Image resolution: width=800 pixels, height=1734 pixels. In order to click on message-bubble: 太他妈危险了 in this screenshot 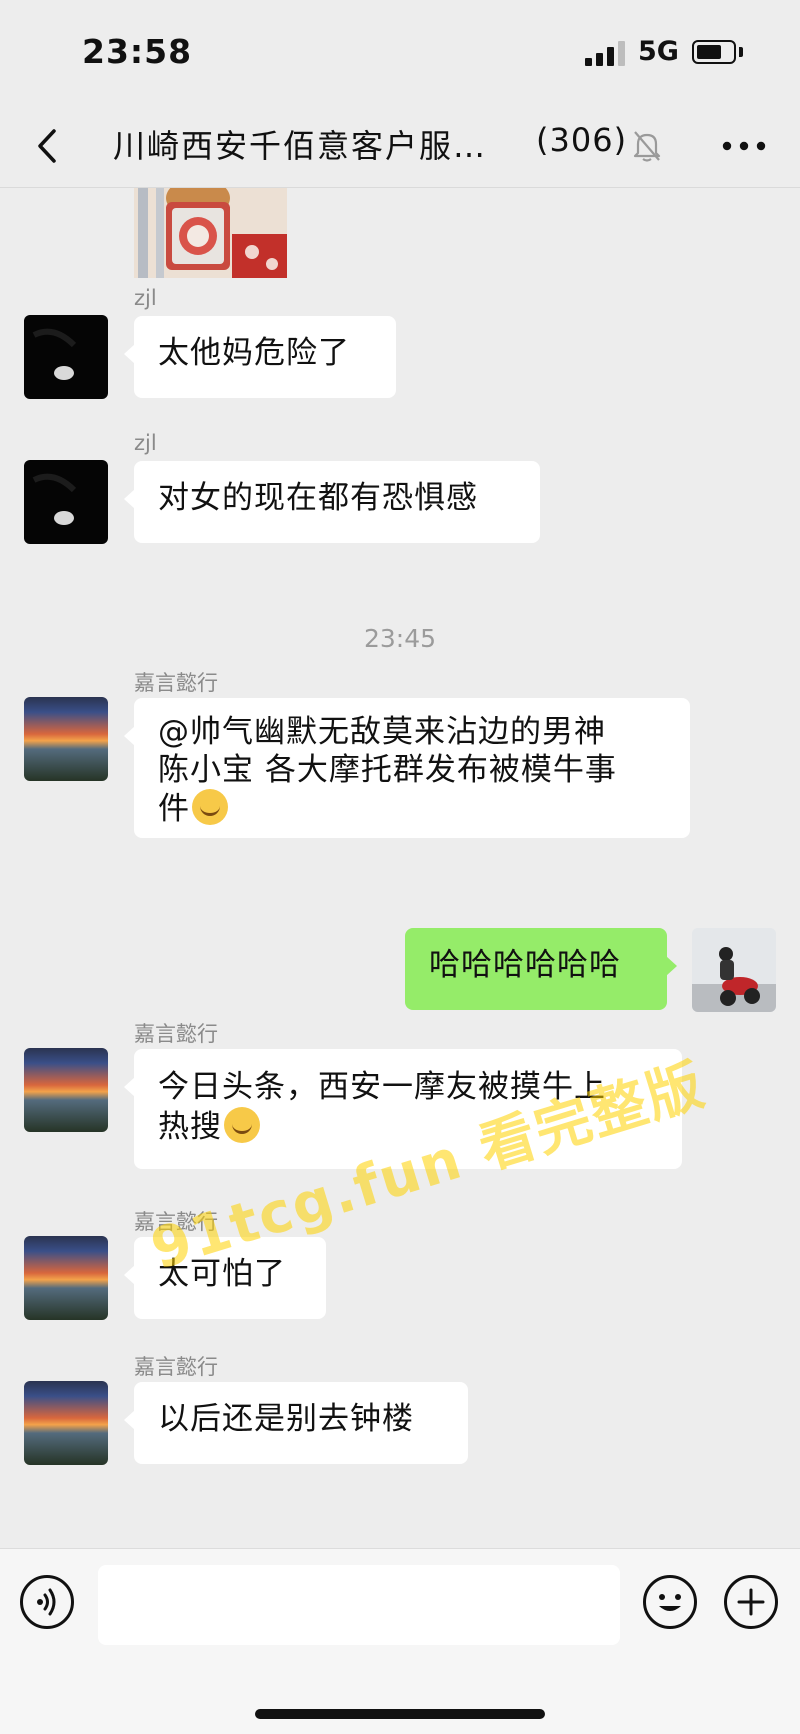, I will do `click(260, 357)`.